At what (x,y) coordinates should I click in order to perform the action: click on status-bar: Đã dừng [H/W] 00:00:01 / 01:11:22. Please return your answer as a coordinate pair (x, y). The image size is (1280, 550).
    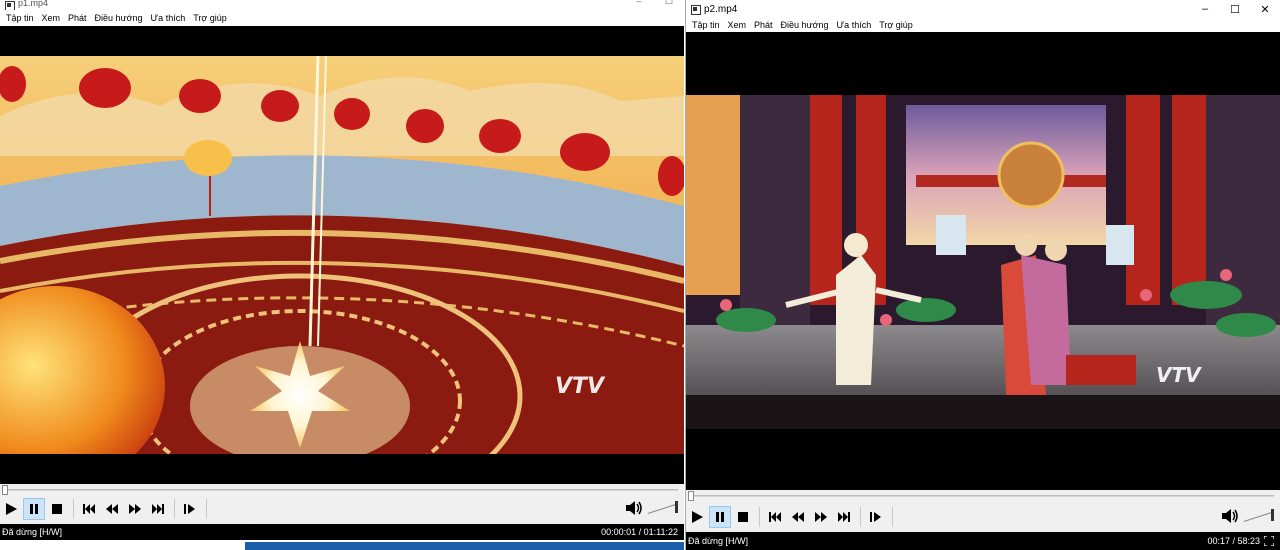
    Looking at the image, I should click on (342, 532).